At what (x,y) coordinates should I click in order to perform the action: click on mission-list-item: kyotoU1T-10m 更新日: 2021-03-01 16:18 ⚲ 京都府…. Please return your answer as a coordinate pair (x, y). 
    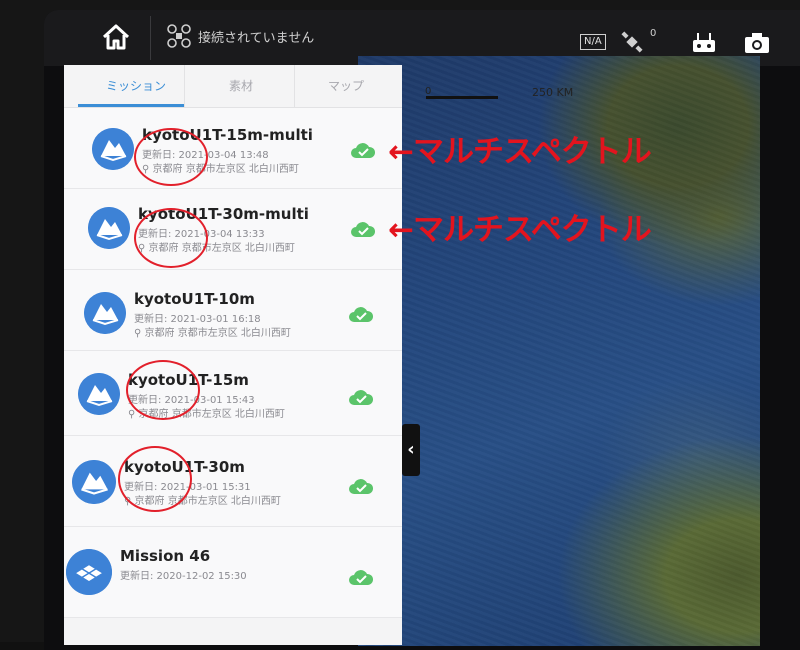
    Looking at the image, I should click on (233, 310).